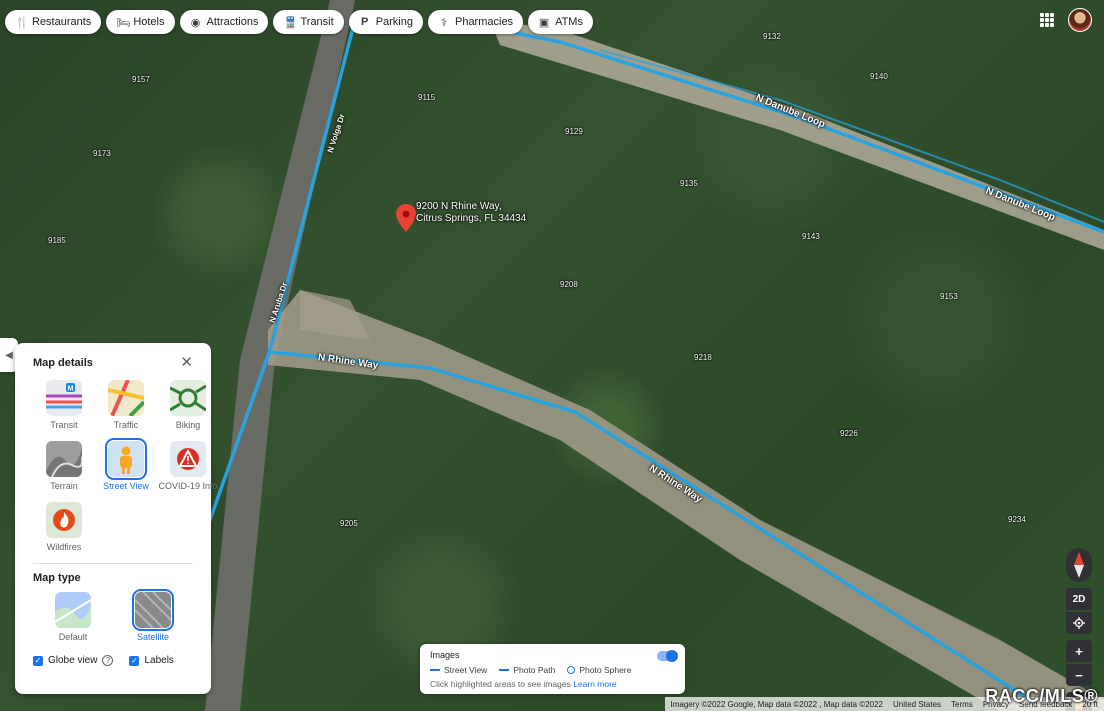  I want to click on layer-terrain: Terrain, so click(64, 466).